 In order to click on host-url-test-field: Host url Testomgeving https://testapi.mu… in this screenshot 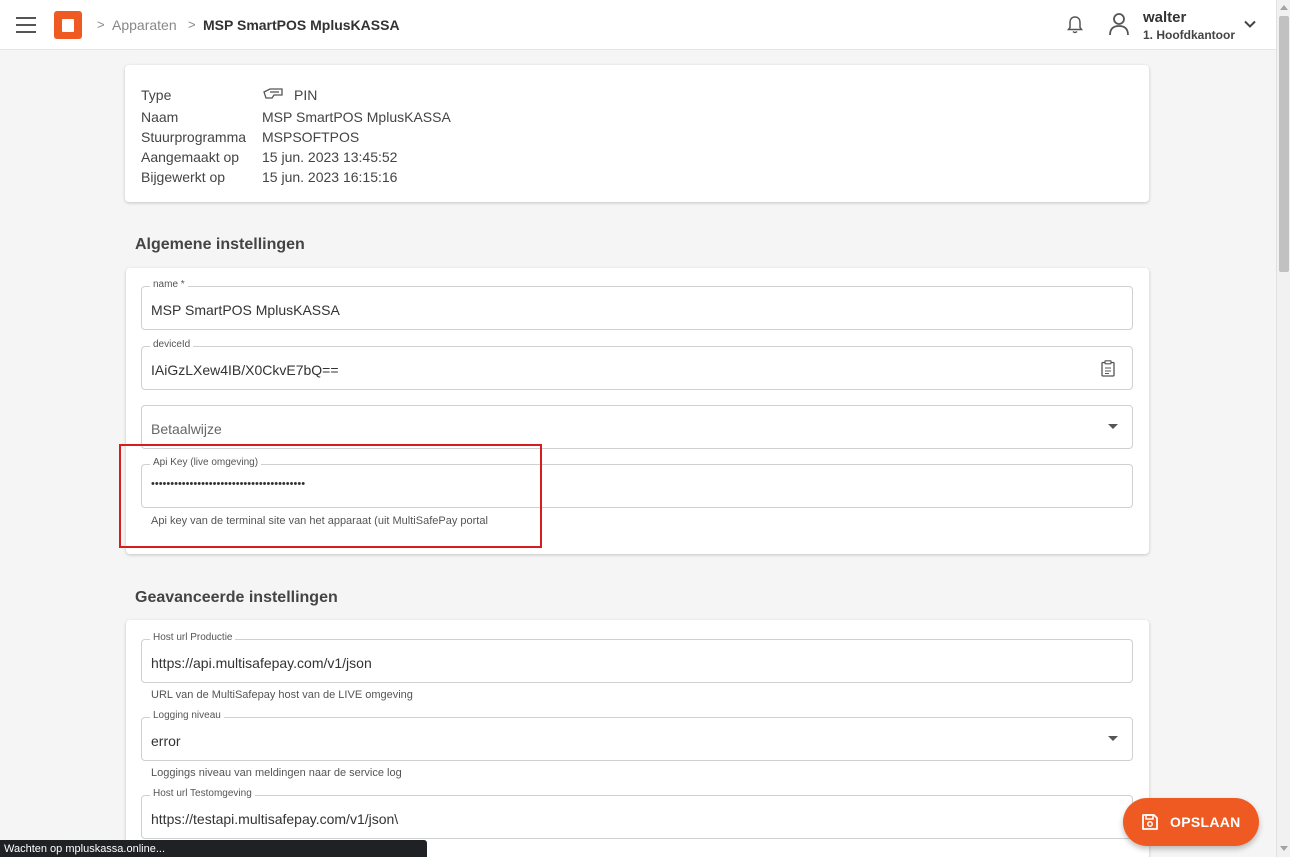, I will do `click(637, 813)`.